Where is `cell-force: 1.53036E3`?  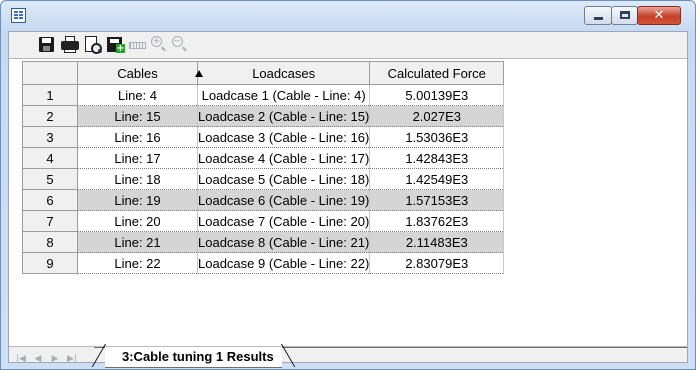
cell-force: 1.53036E3 is located at coordinates (437, 137).